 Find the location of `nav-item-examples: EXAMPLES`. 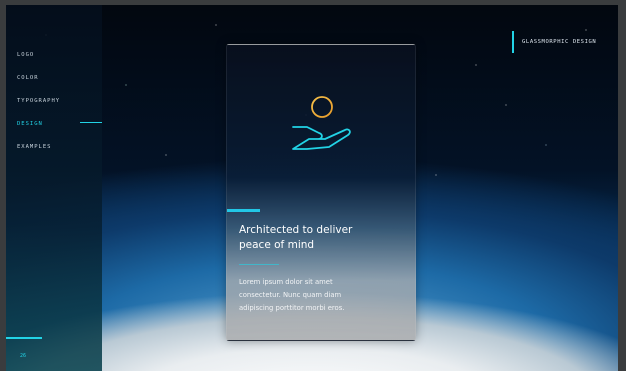

nav-item-examples: EXAMPLES is located at coordinates (38, 152).